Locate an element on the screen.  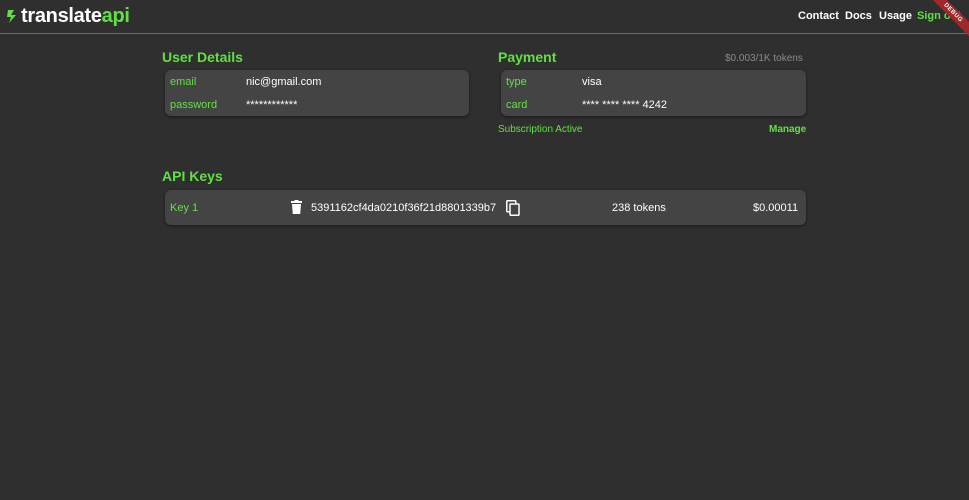
api-keys-title: API Keys is located at coordinates (192, 176).